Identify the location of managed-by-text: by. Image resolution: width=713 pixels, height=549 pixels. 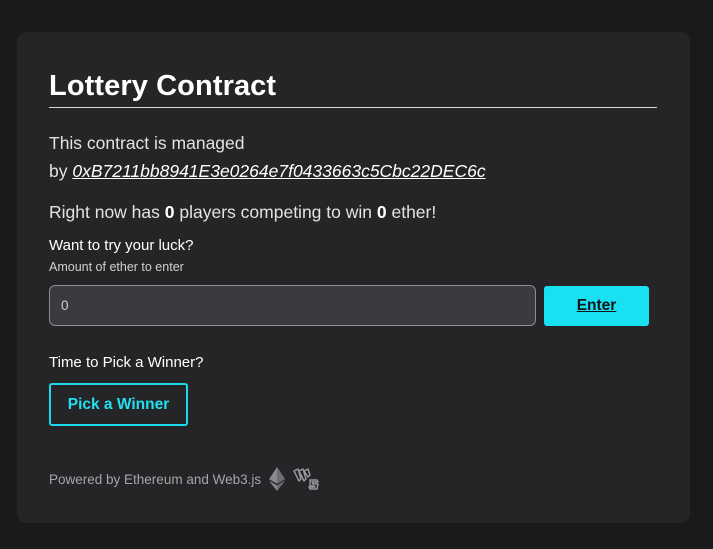
(58, 171).